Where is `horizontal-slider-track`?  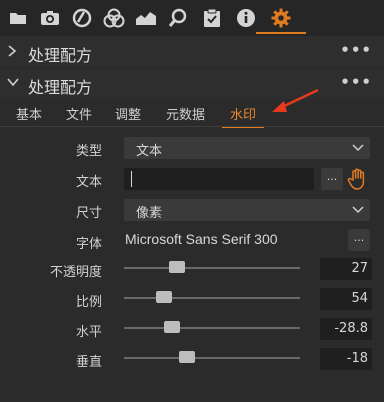 horizontal-slider-track is located at coordinates (212, 328).